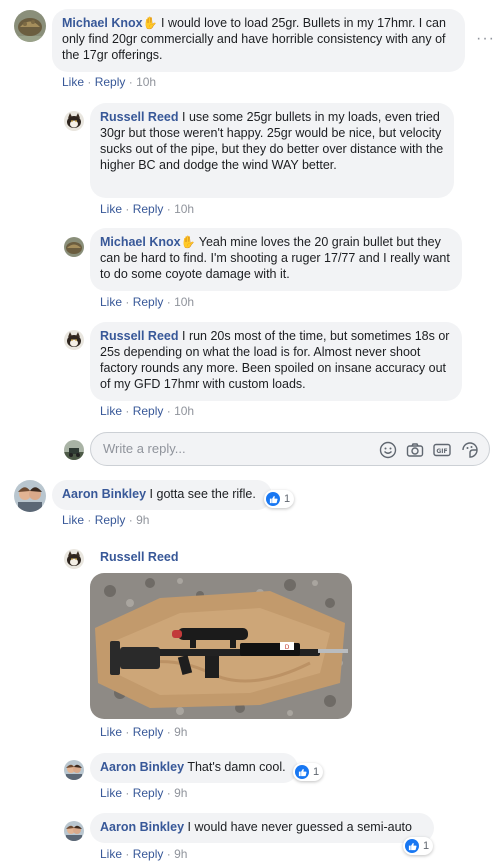  I want to click on gif-icon: GIF, so click(442, 450).